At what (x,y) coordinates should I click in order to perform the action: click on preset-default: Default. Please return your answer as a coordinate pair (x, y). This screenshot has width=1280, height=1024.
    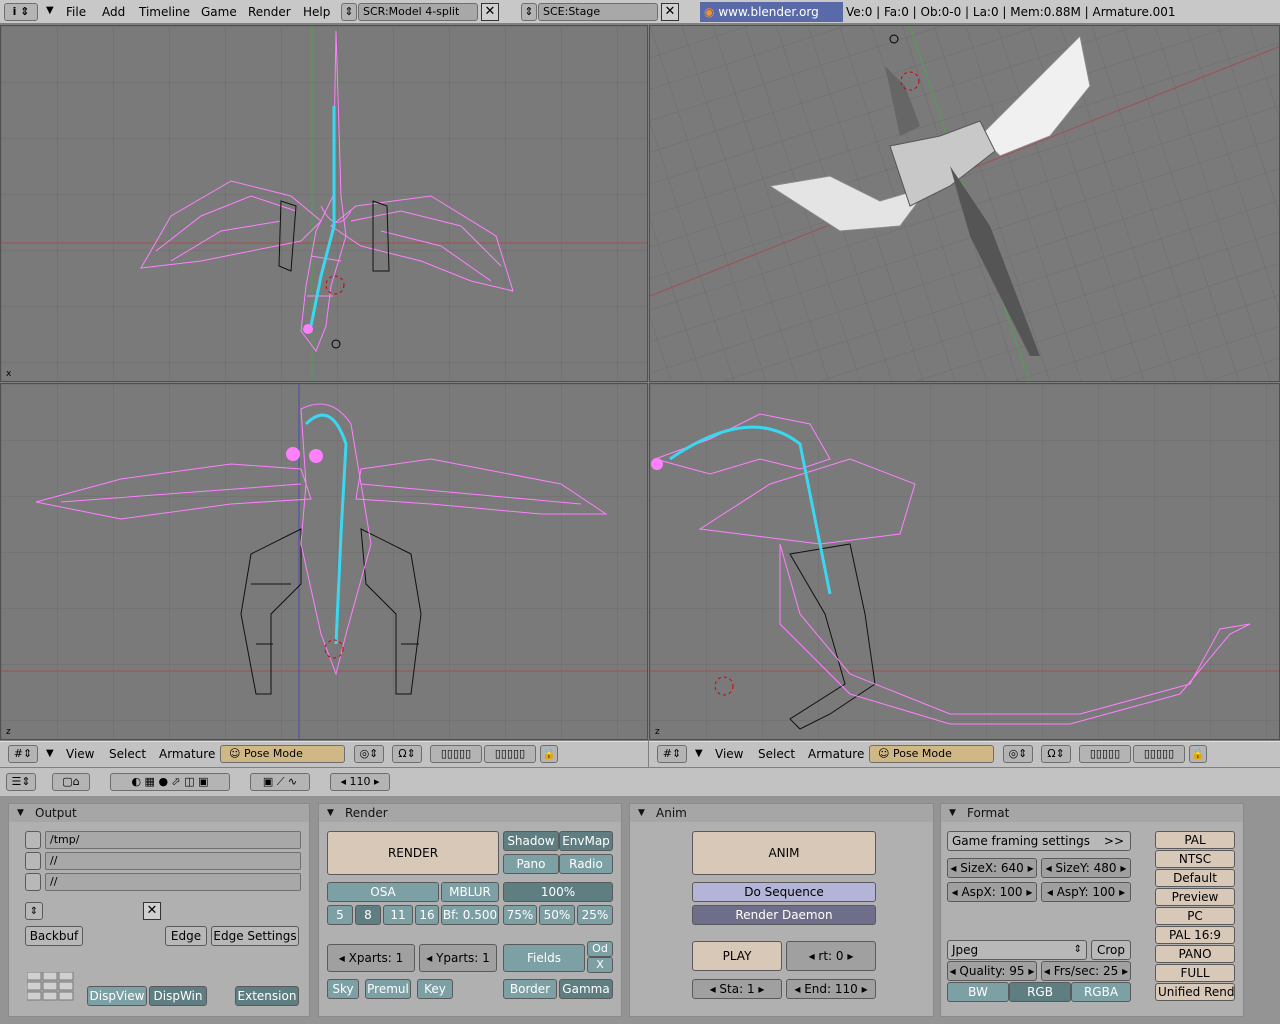
    Looking at the image, I should click on (1195, 878).